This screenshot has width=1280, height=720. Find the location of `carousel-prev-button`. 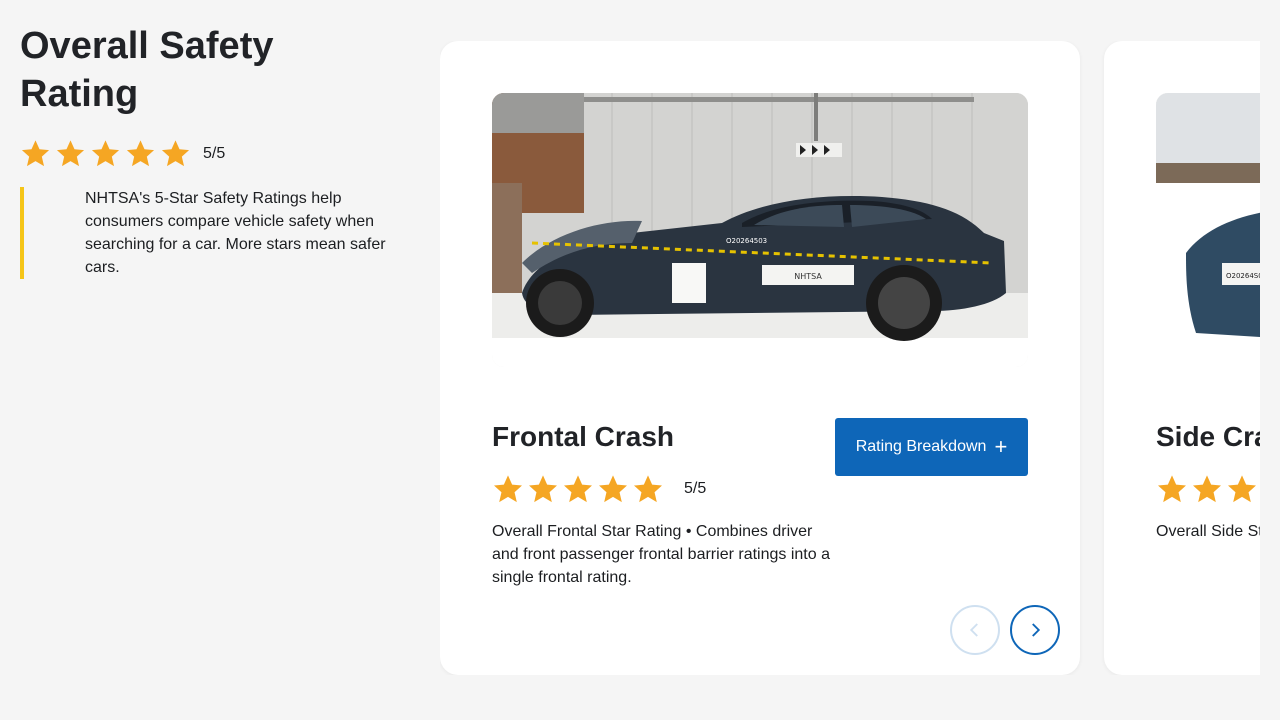

carousel-prev-button is located at coordinates (975, 630).